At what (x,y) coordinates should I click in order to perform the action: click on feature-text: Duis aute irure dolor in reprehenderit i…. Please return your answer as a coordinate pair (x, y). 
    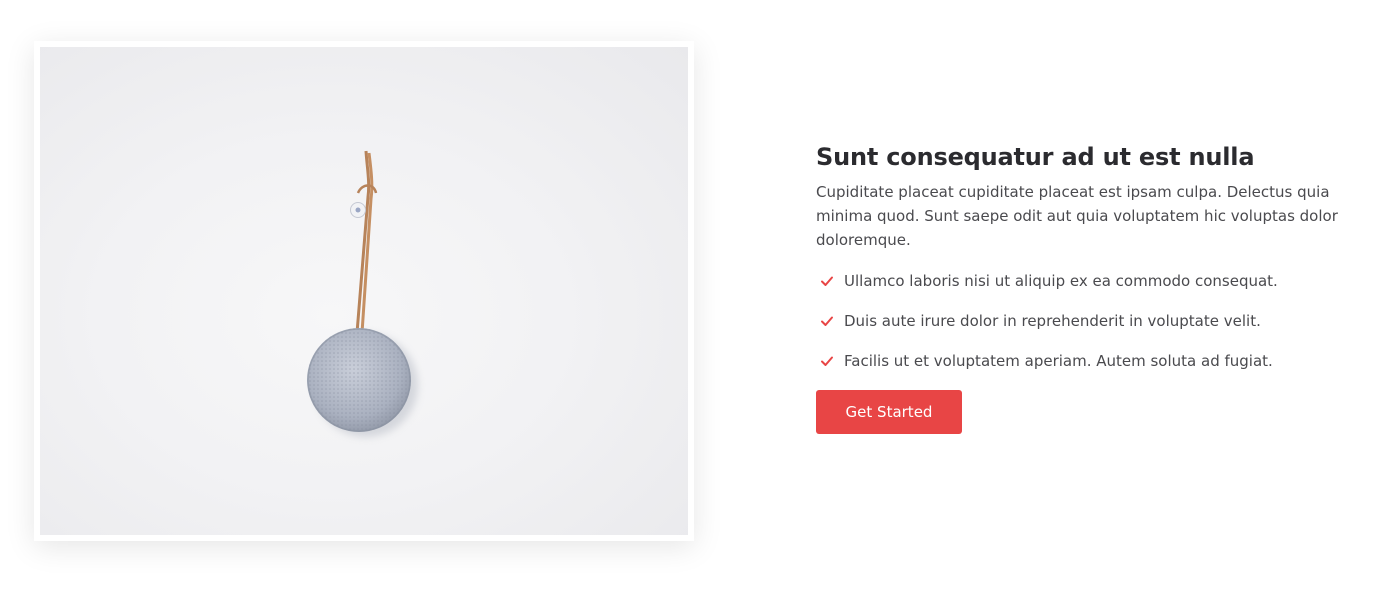
    Looking at the image, I should click on (1052, 321).